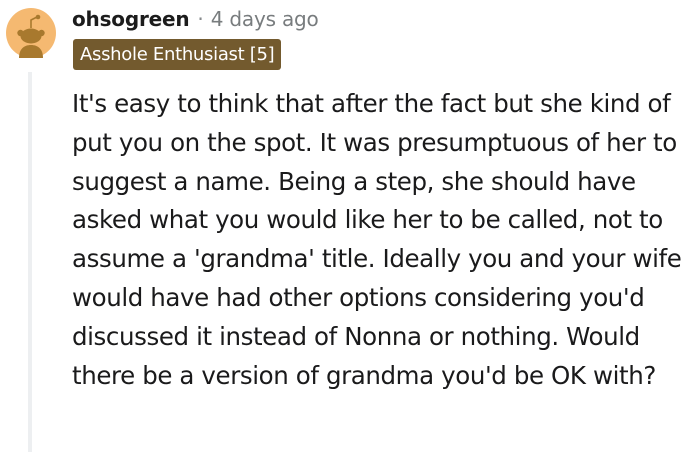  I want to click on reddit-snoo-avatar-icon, so click(31, 33).